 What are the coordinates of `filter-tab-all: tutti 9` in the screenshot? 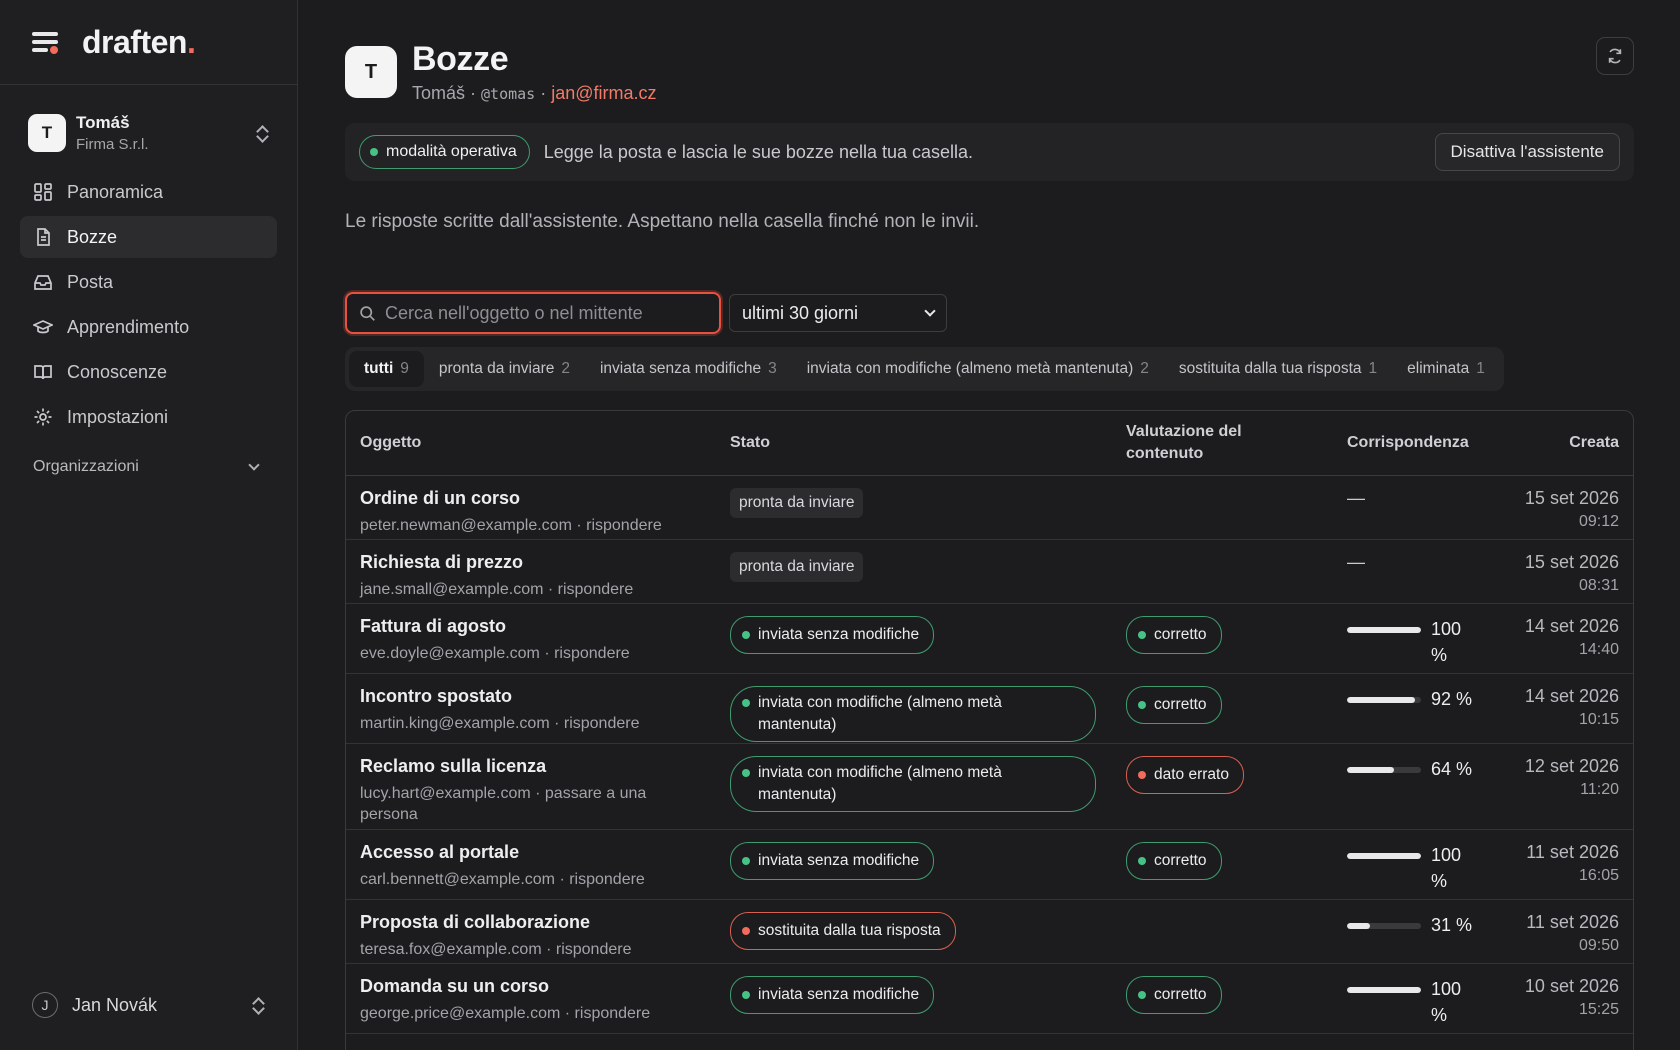 It's located at (386, 369).